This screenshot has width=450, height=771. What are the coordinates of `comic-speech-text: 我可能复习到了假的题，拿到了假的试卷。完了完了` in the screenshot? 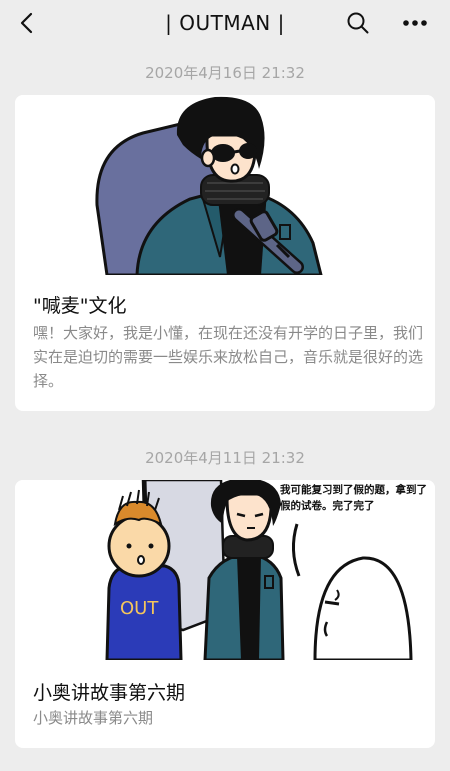 It's located at (353, 498).